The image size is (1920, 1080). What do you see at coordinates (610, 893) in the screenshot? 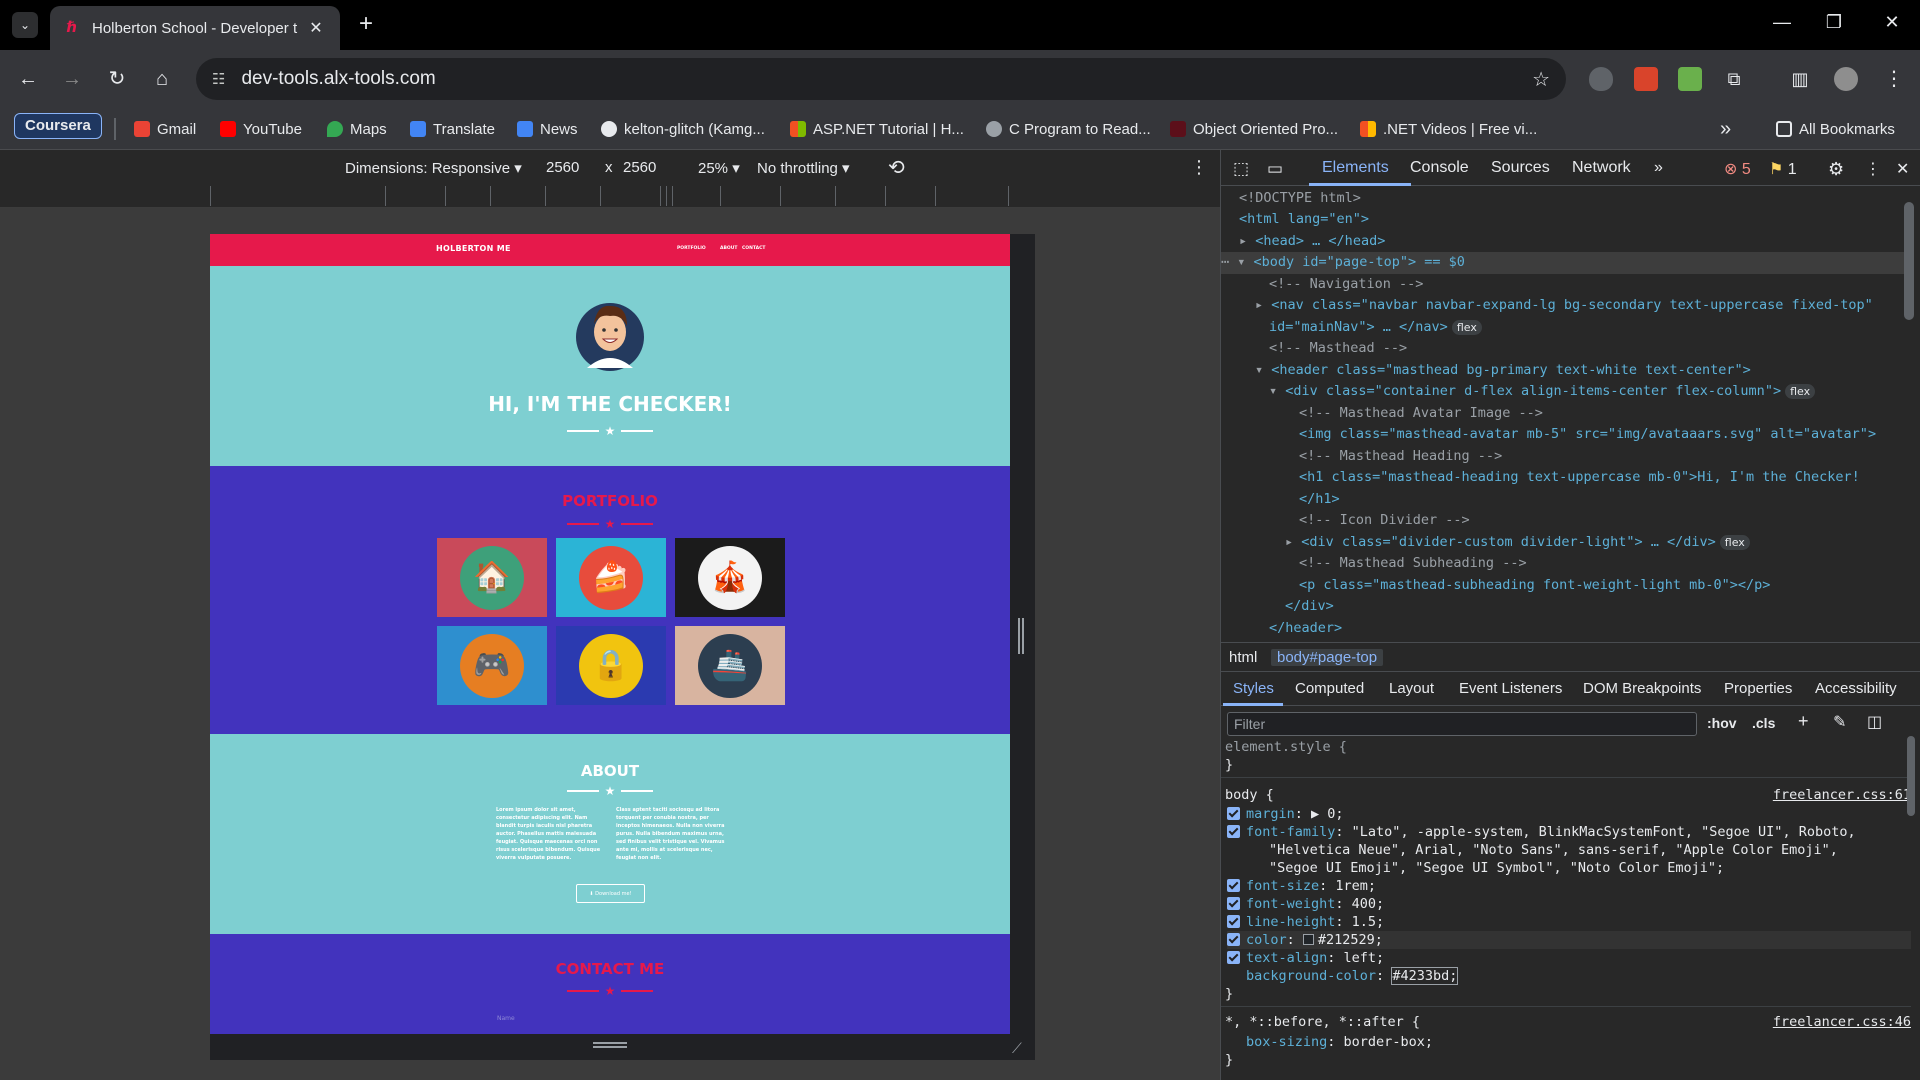
I see `download-button: ⬇ Download me!` at bounding box center [610, 893].